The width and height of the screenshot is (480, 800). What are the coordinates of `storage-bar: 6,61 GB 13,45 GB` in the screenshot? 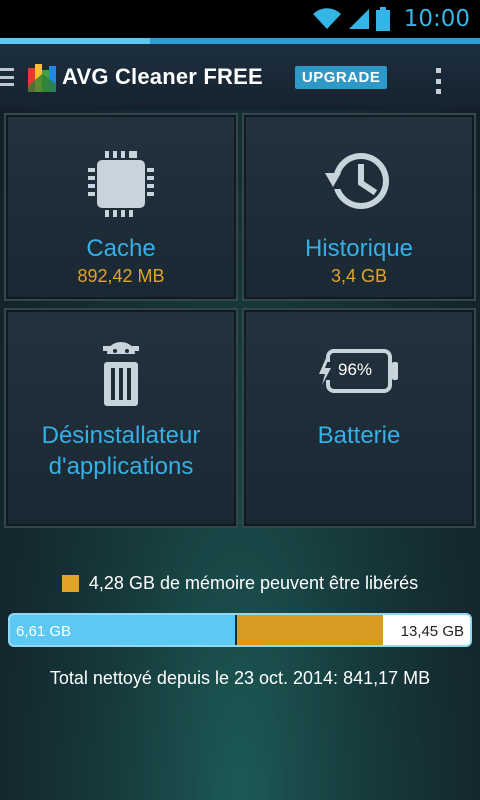 It's located at (240, 630).